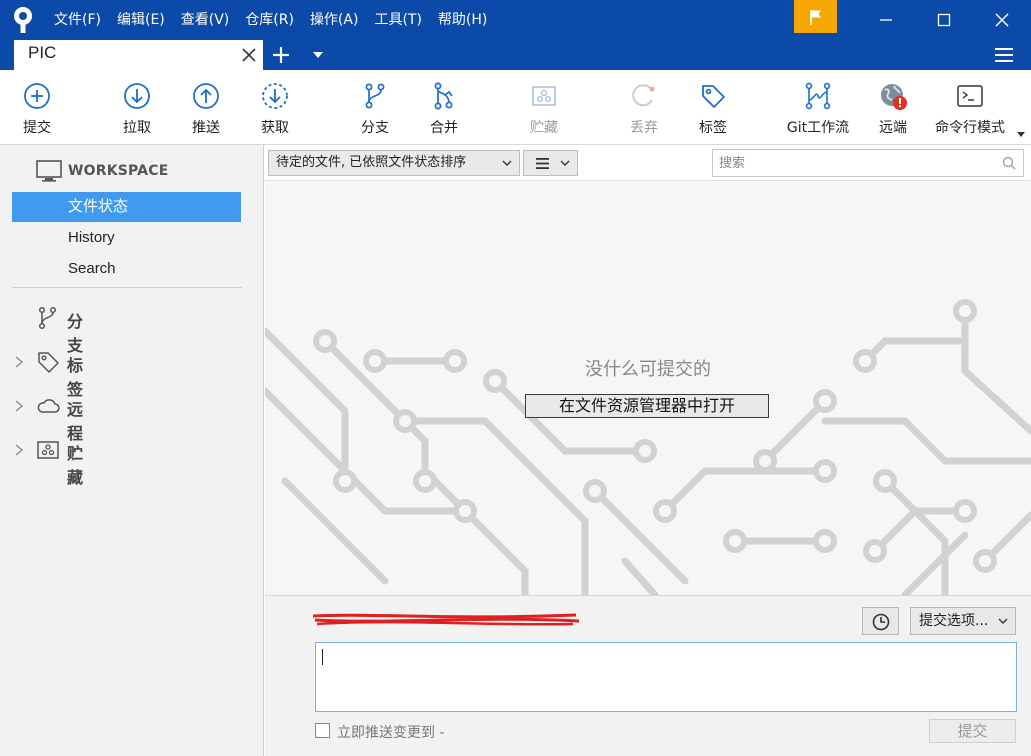 Image resolution: width=1031 pixels, height=756 pixels. I want to click on tab-pic: PIC, so click(138, 55).